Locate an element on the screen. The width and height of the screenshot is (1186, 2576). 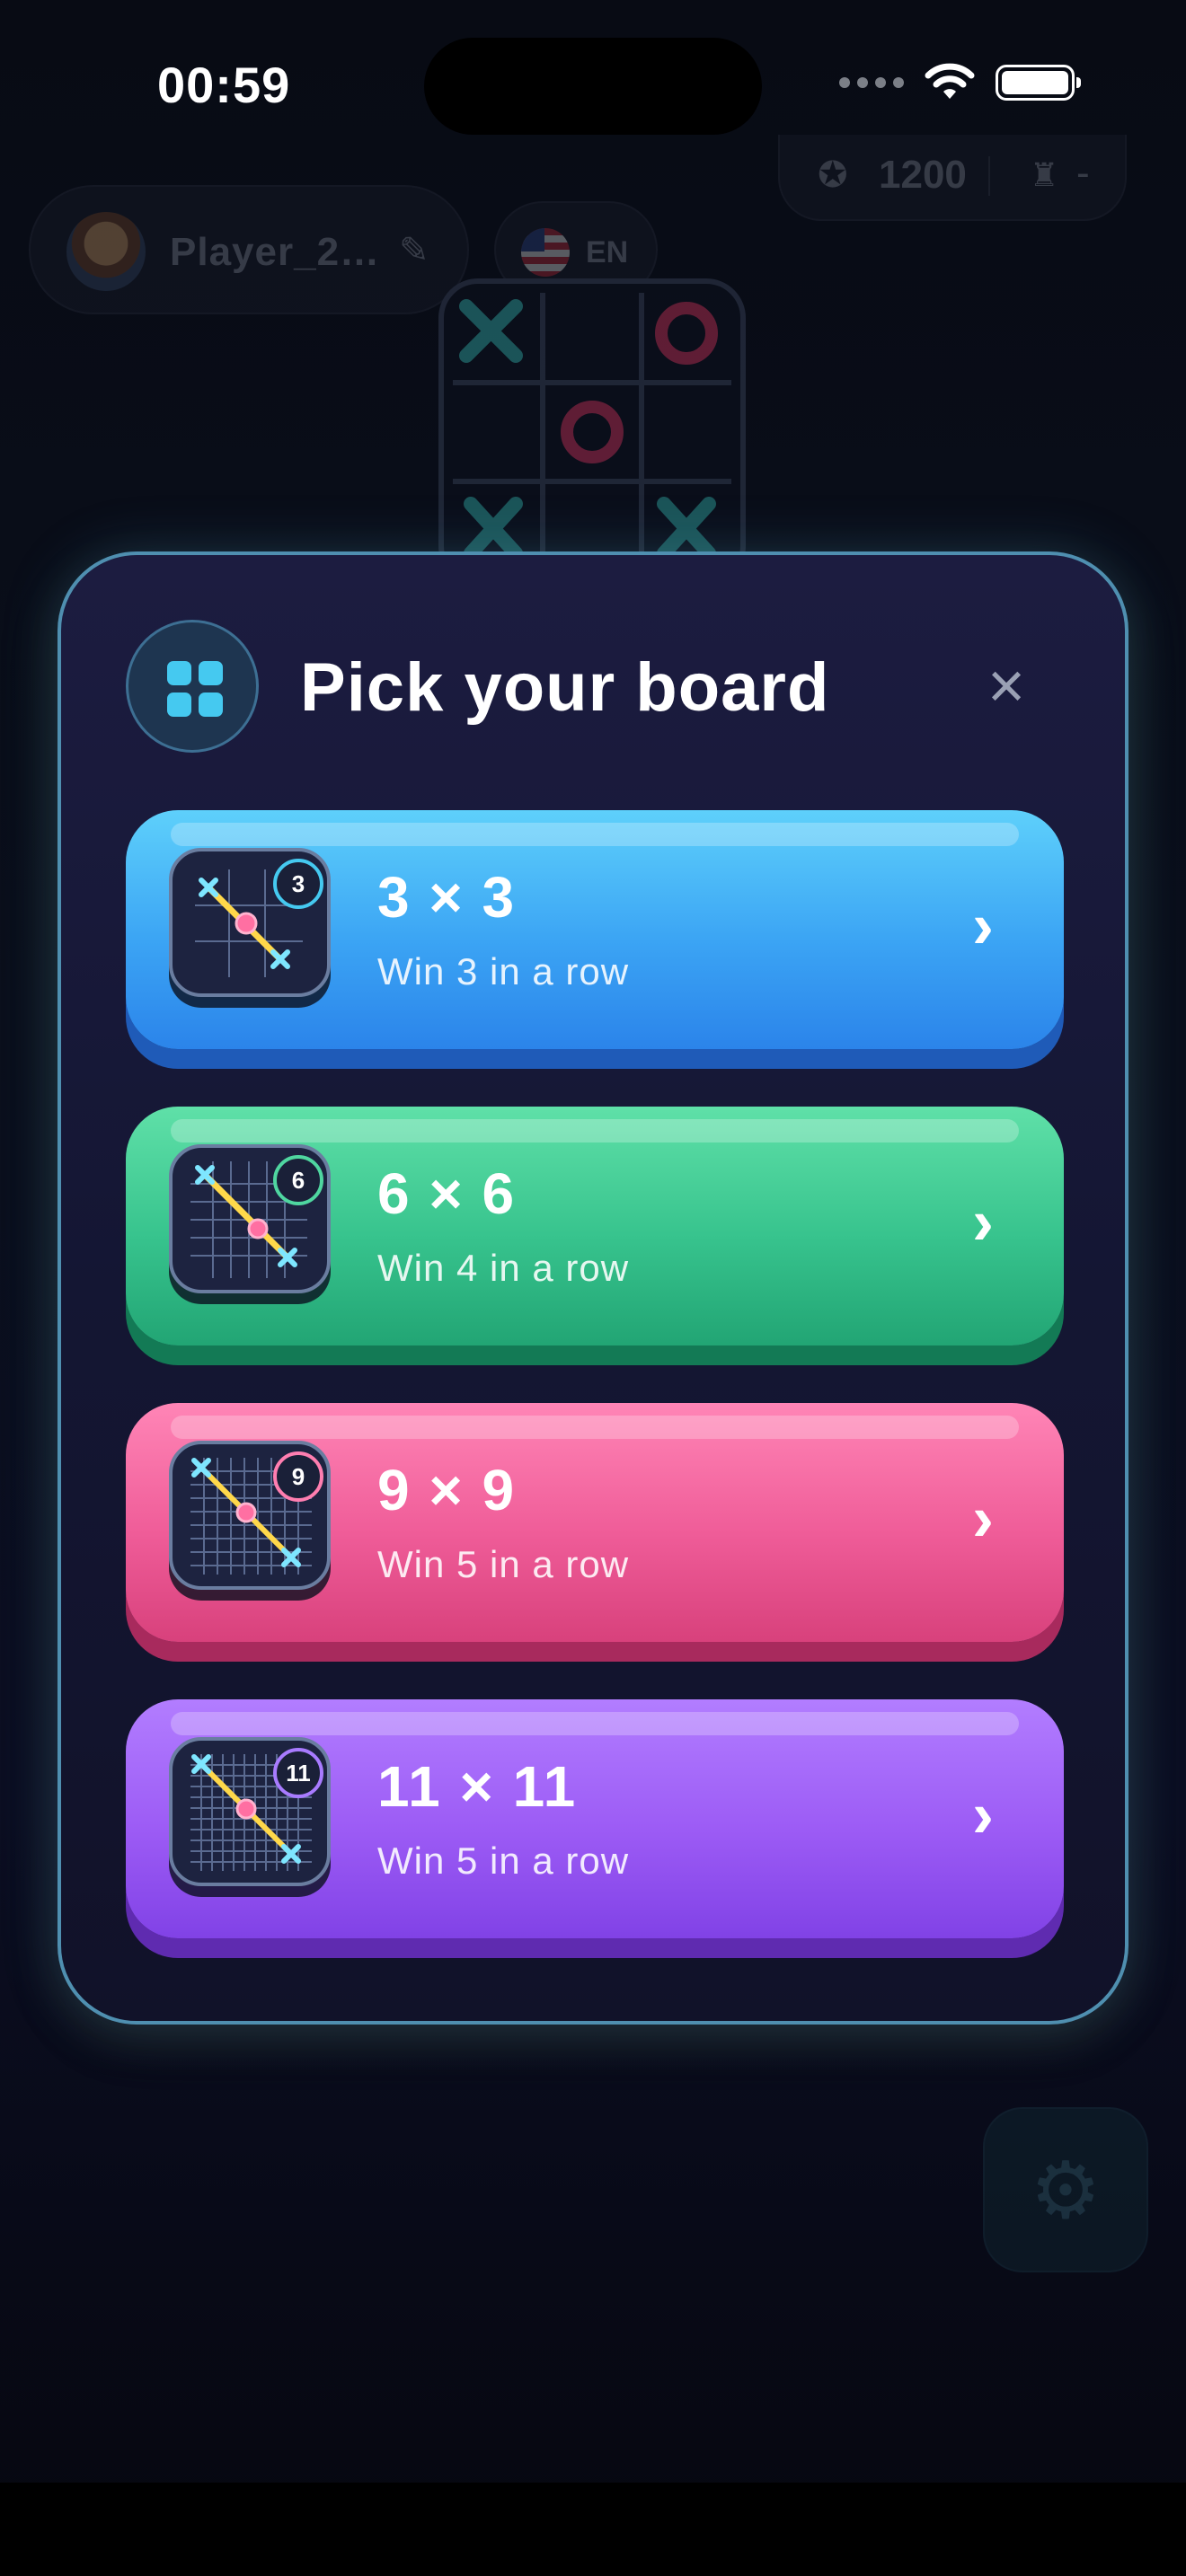
size-badge: 9 is located at coordinates (298, 1476).